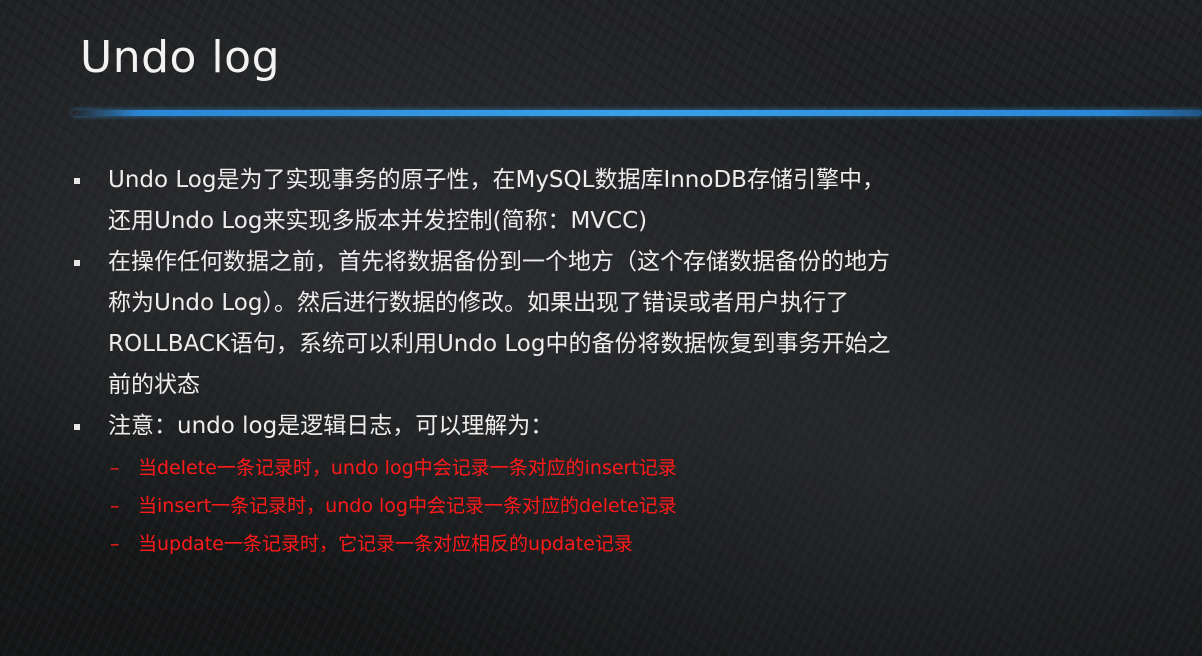  Describe the element at coordinates (637, 113) in the screenshot. I see `title-underline` at that location.